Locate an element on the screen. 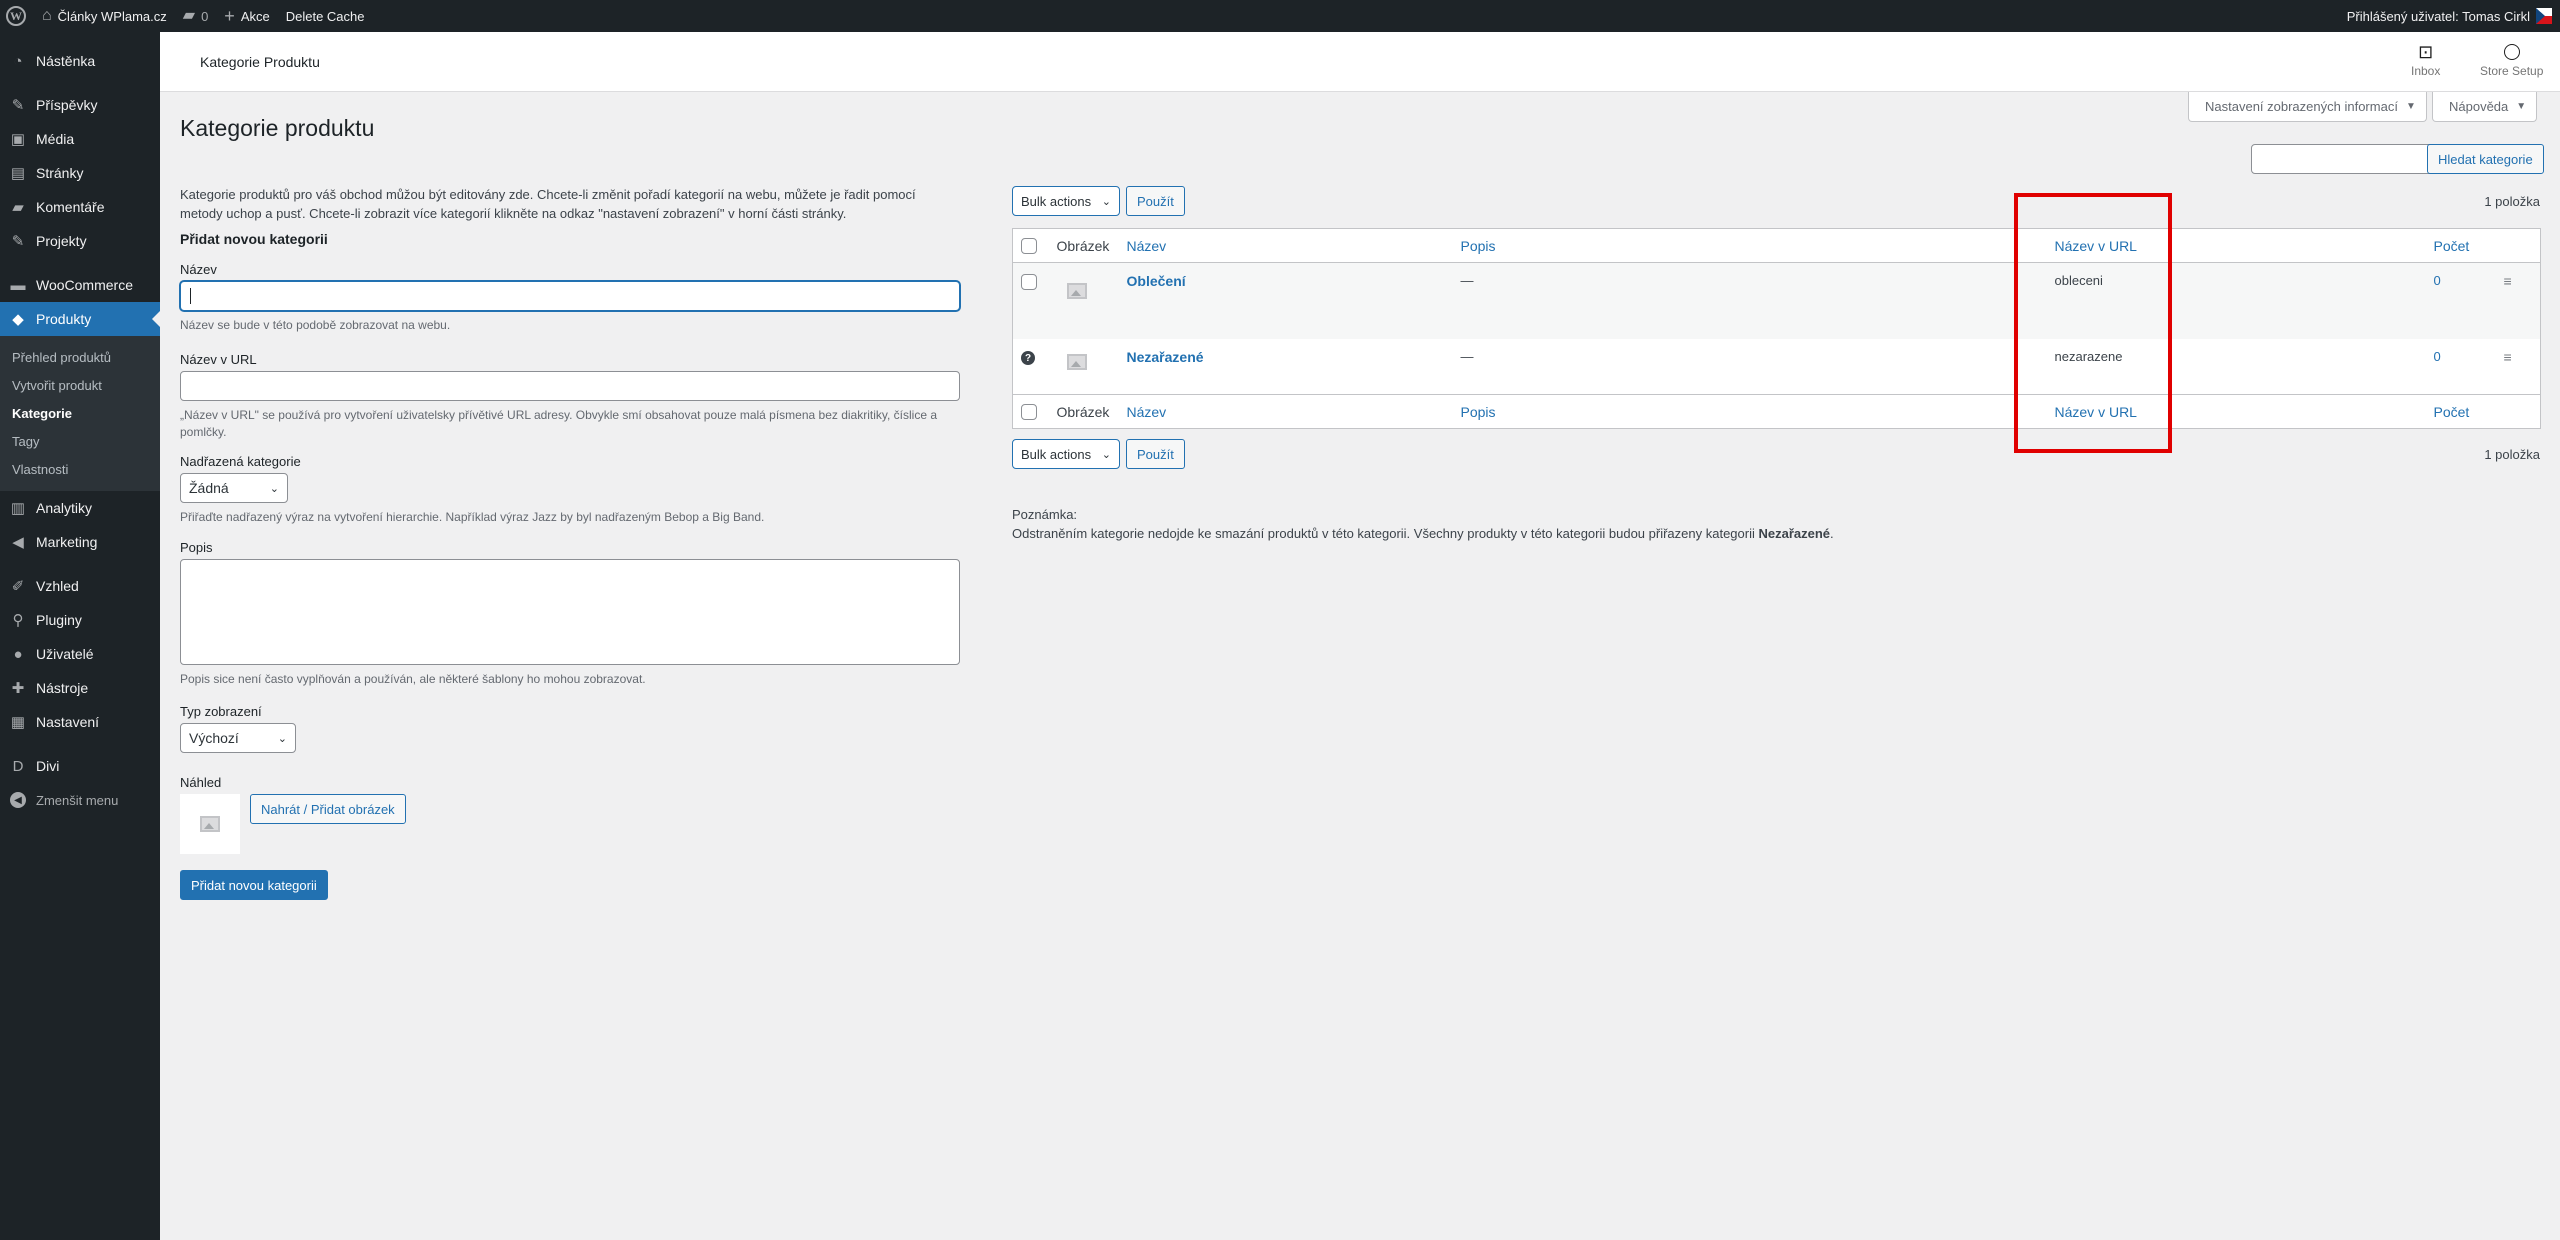  question-mark-icon: ? is located at coordinates (1028, 358).